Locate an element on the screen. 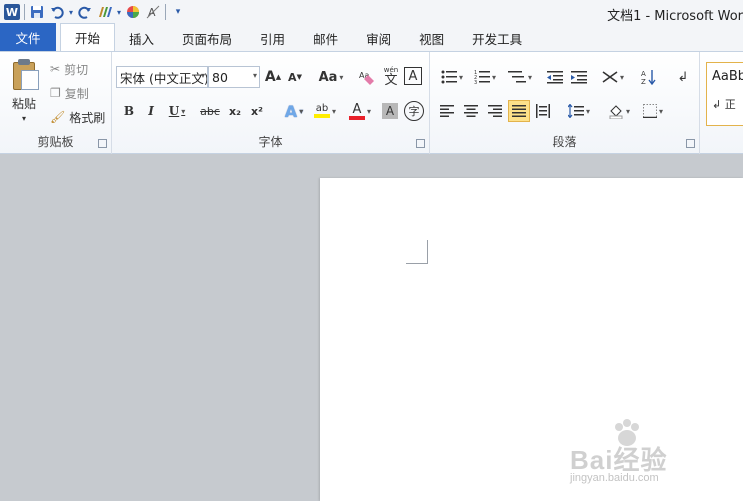  sort-button: AZ is located at coordinates (649, 77).